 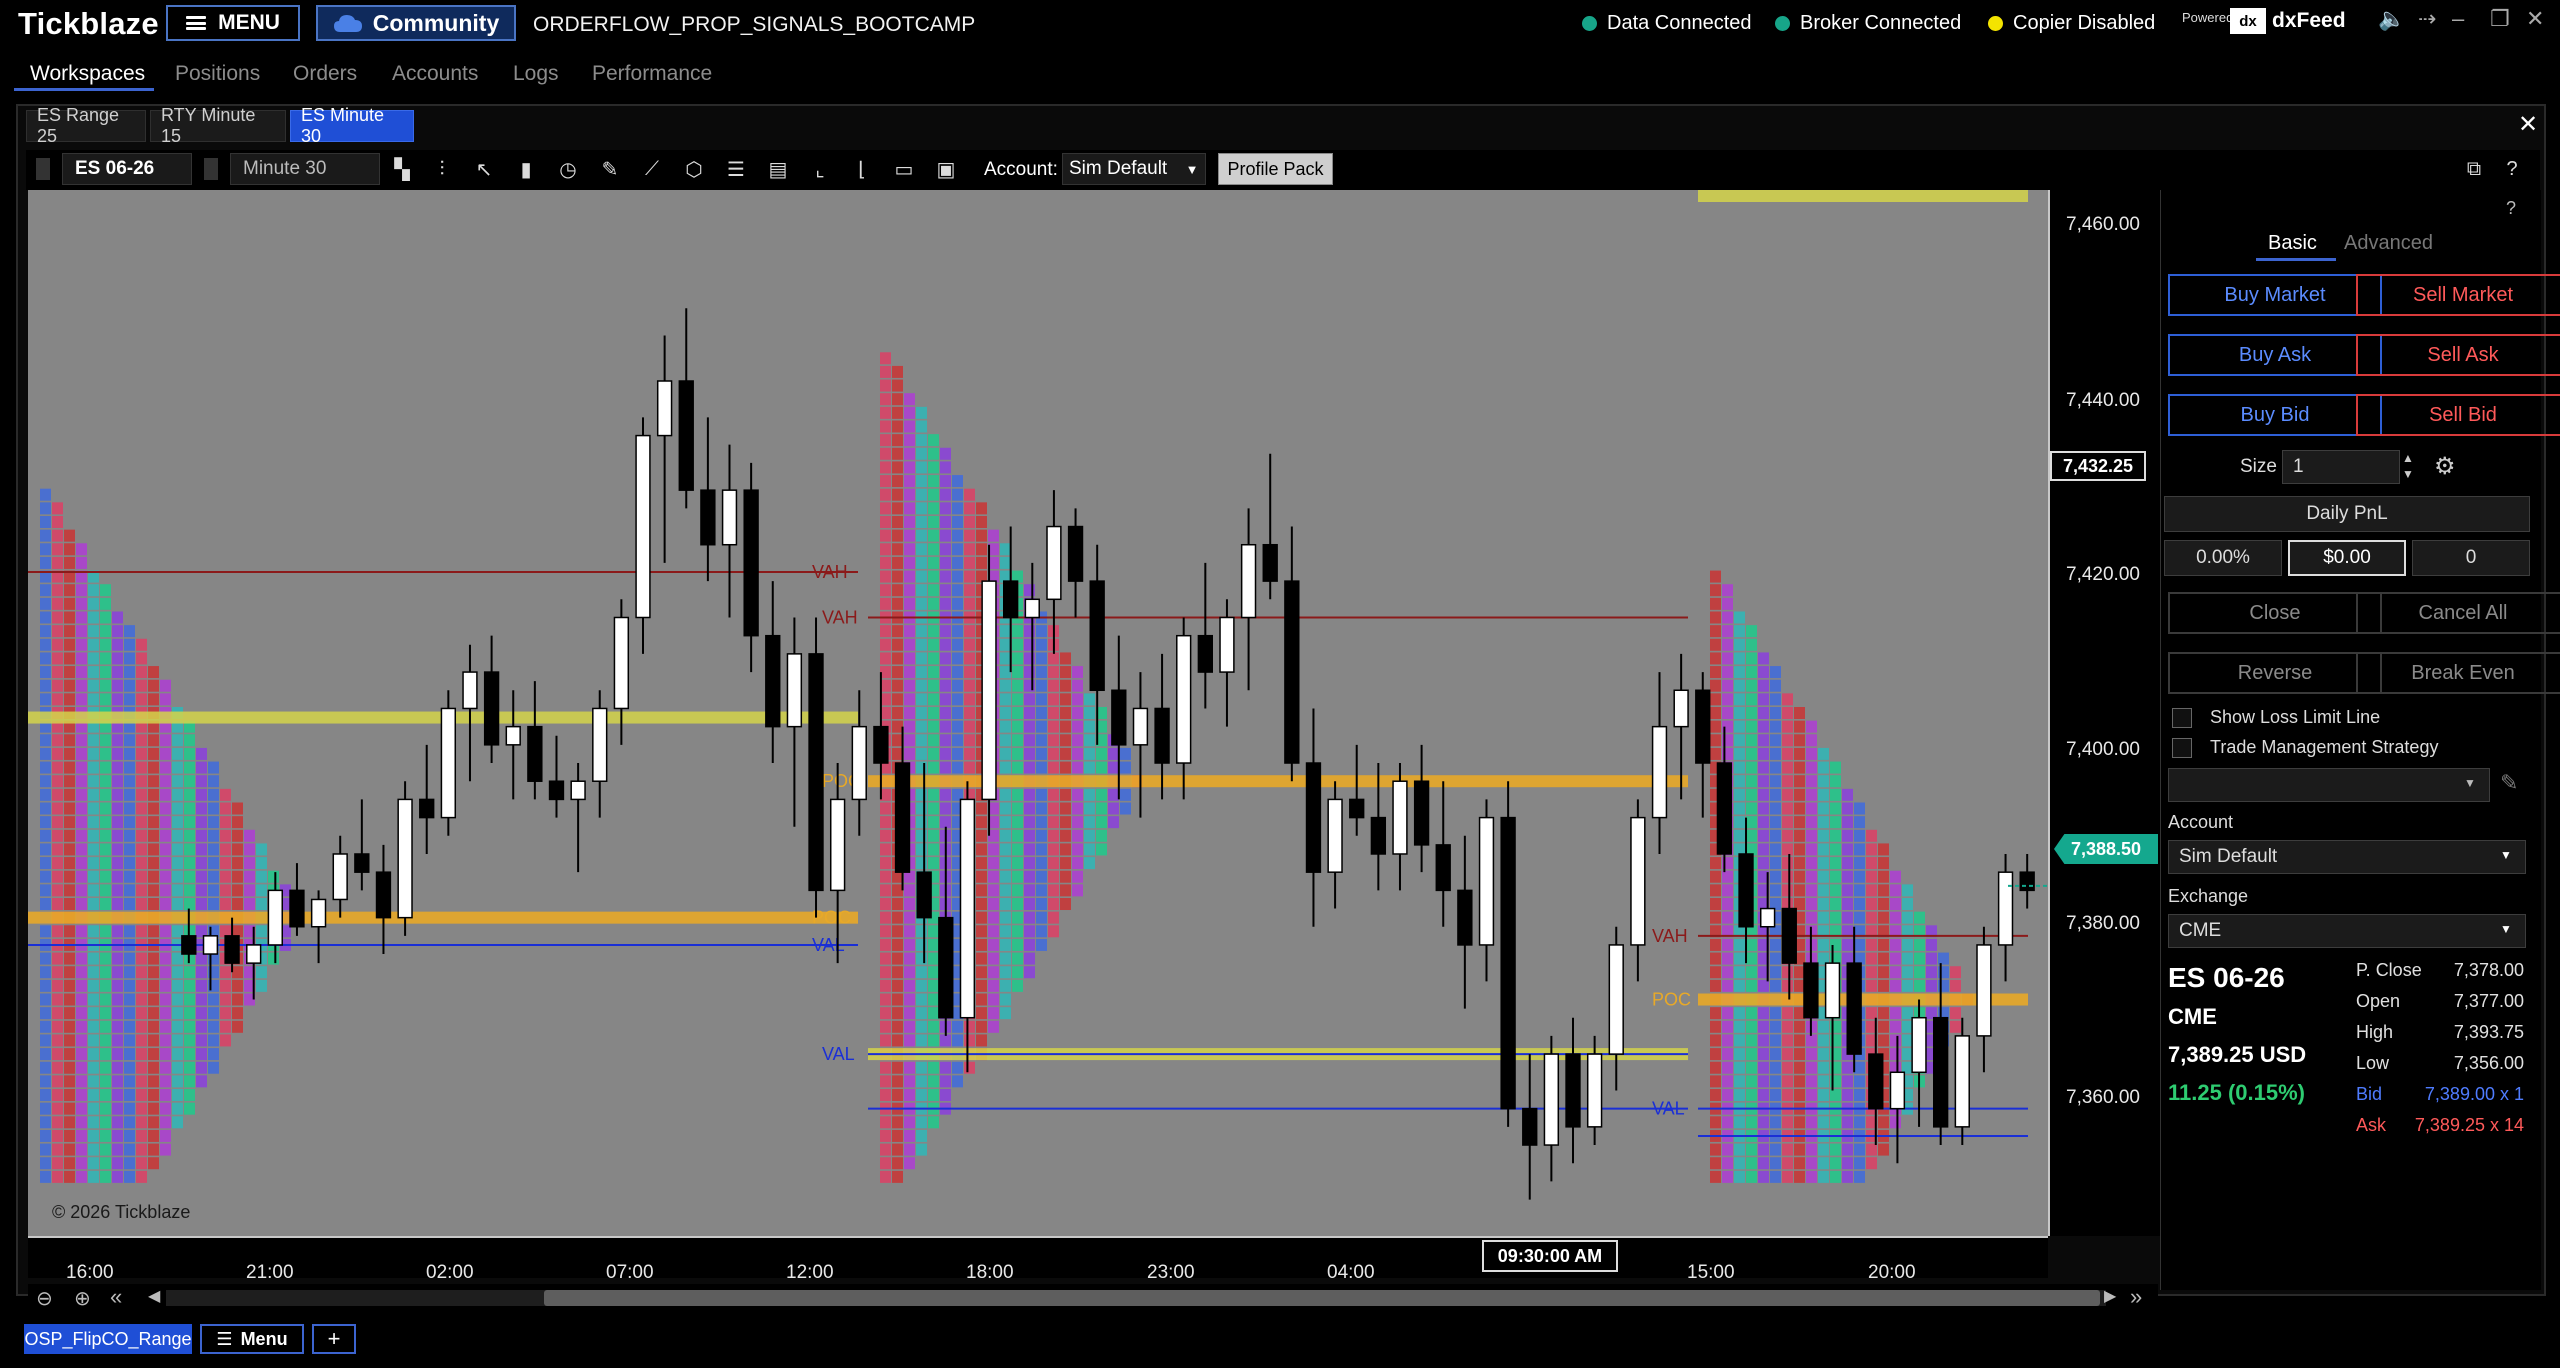 I want to click on buy-bid-button: Buy Bid, so click(x=2275, y=415).